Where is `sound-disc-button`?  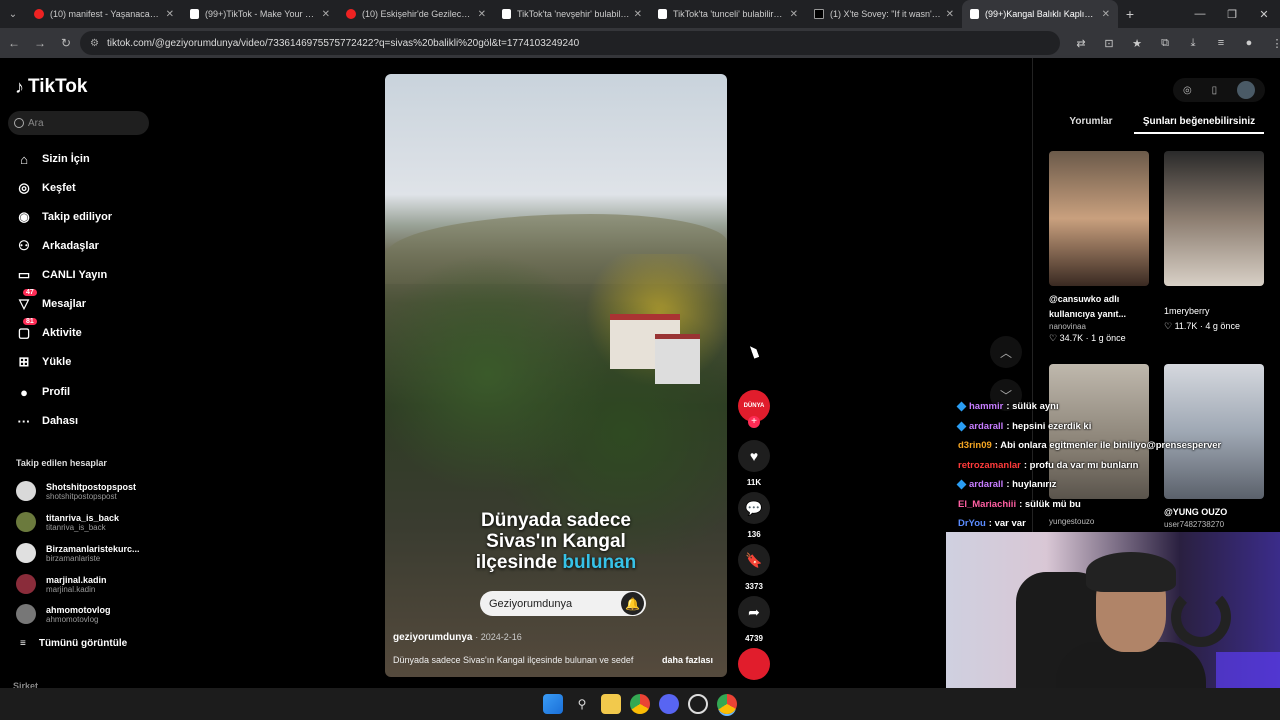
sound-disc-button is located at coordinates (754, 664).